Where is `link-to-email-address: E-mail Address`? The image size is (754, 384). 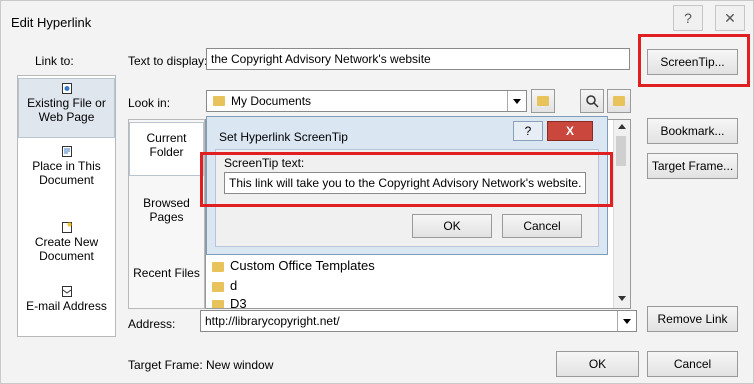 link-to-email-address: E-mail Address is located at coordinates (66, 306).